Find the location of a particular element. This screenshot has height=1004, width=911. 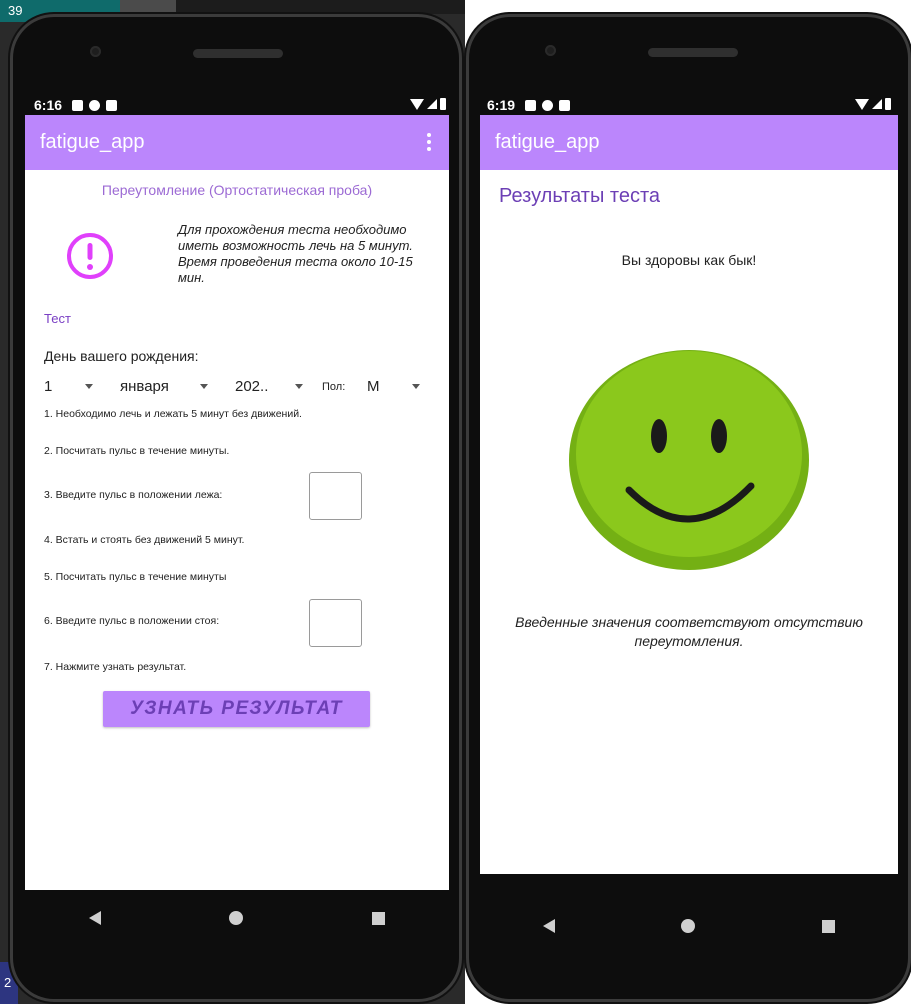

status-time: 6:19 is located at coordinates (501, 105).